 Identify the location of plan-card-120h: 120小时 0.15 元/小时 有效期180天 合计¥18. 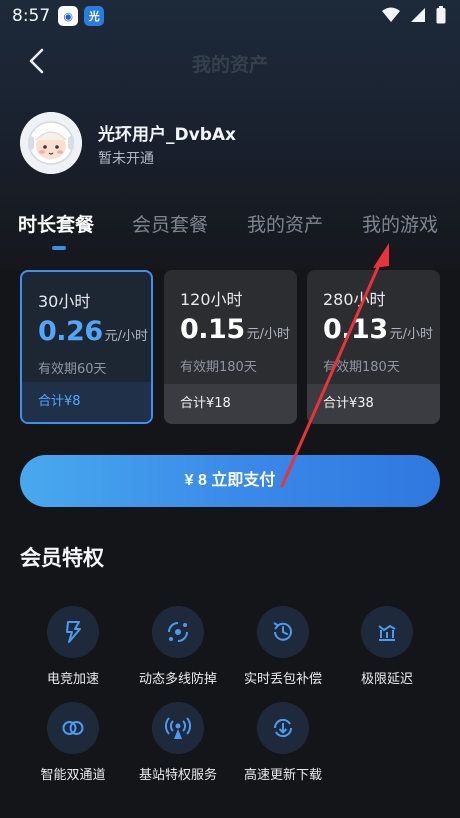
(230, 347).